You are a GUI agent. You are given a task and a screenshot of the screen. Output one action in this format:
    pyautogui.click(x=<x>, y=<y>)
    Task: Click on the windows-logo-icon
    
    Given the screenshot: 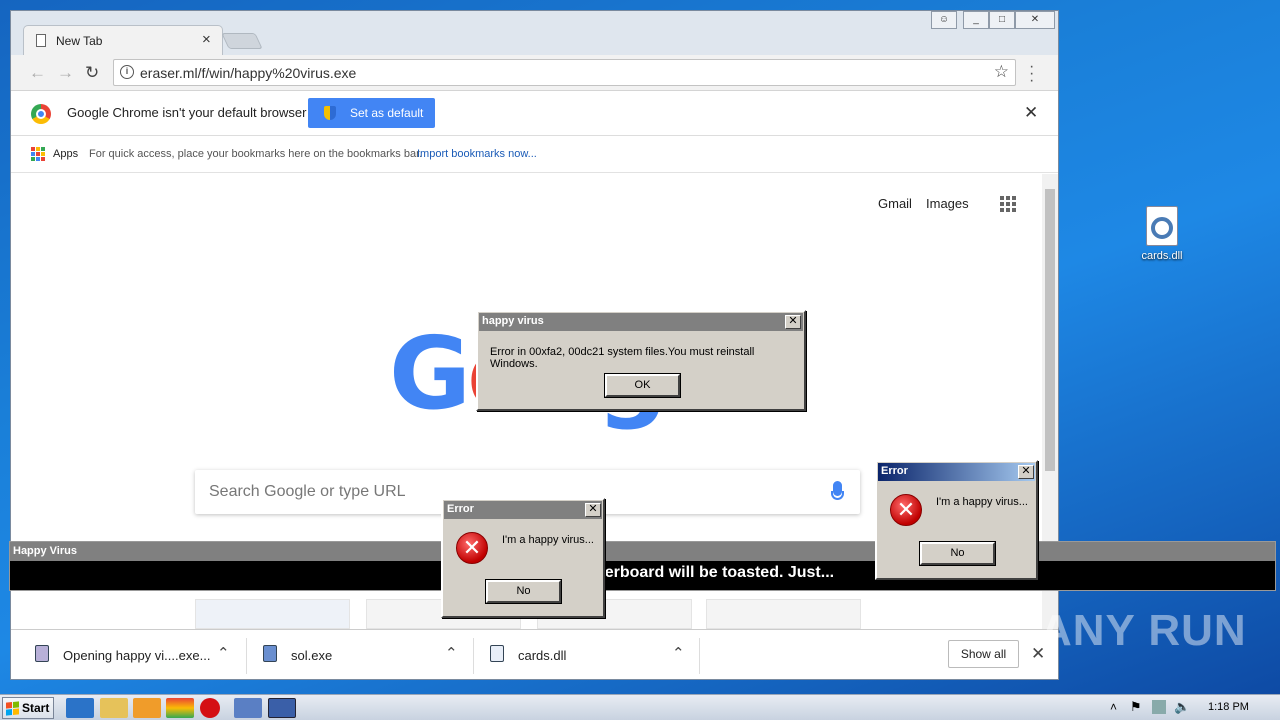 What is the action you would take?
    pyautogui.click(x=12, y=708)
    